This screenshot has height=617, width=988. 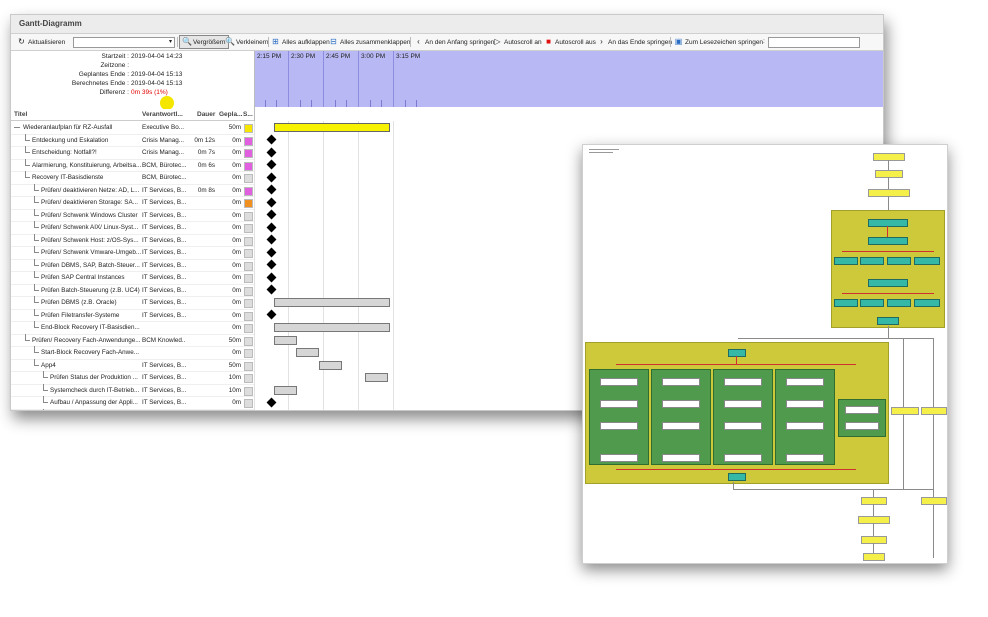 I want to click on col-title: Titel, so click(x=20, y=114).